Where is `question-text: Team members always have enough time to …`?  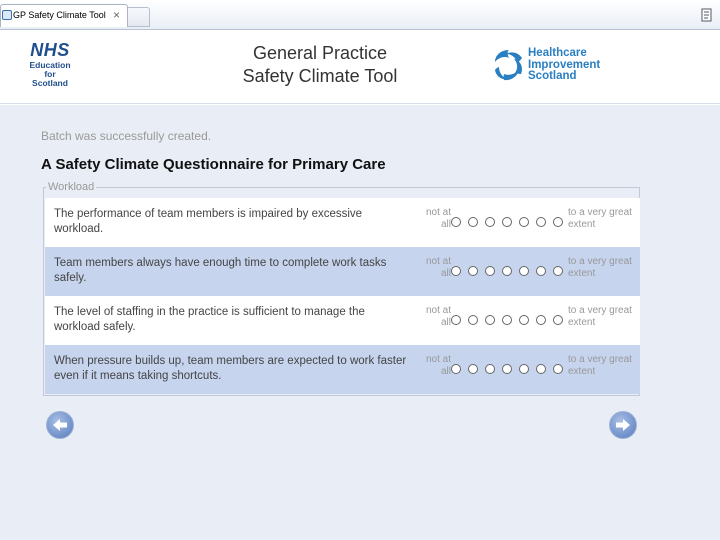 question-text: Team members always have enough time to … is located at coordinates (220, 270).